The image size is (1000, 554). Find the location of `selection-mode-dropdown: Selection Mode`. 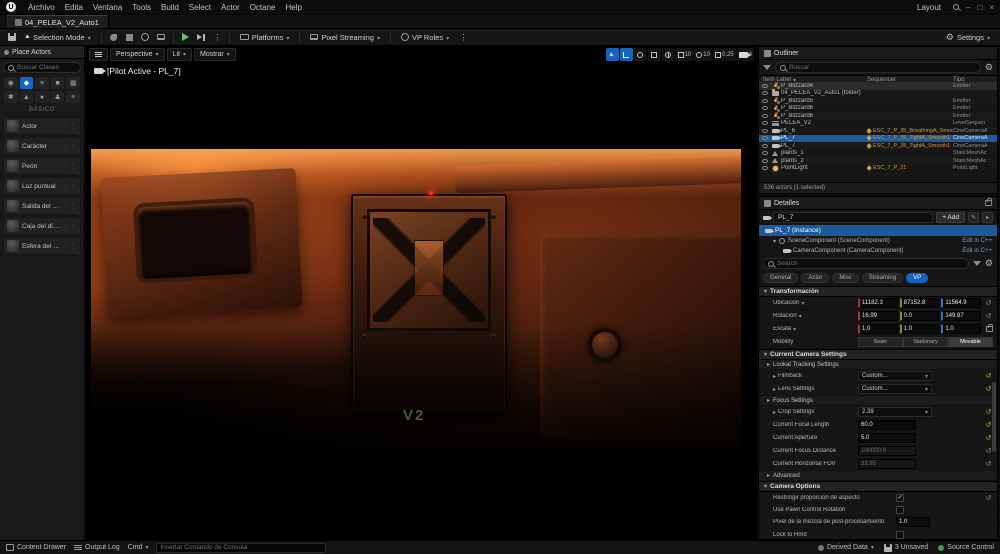

selection-mode-dropdown: Selection Mode is located at coordinates (58, 37).